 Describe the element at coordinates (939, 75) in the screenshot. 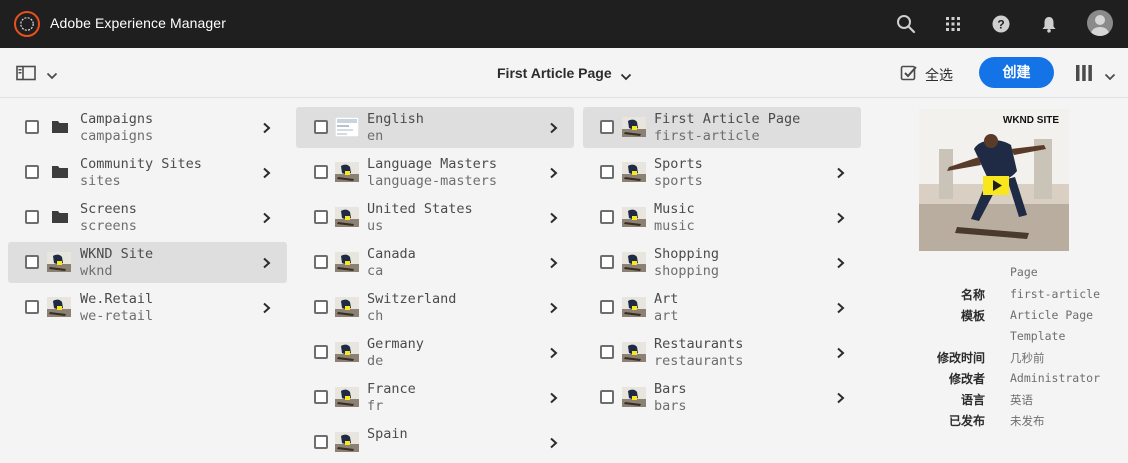

I see `select-all-button: 全选` at that location.